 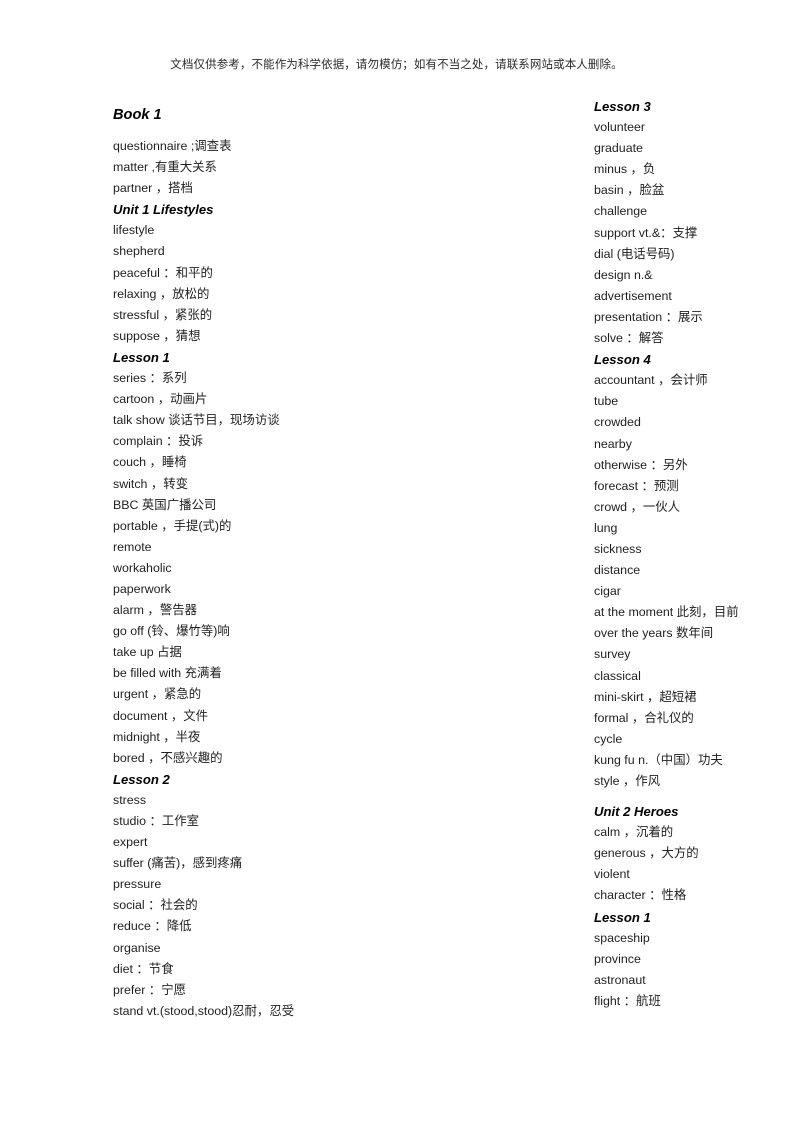 I want to click on vocabulary-entry: reduce ：降低, so click(x=152, y=926).